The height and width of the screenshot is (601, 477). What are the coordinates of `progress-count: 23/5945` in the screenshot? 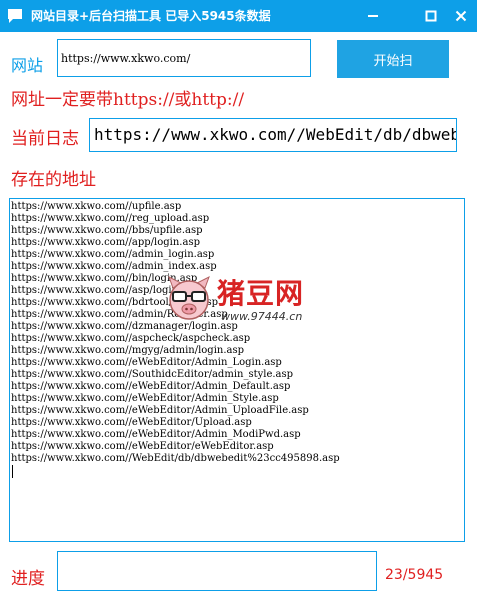 It's located at (414, 575).